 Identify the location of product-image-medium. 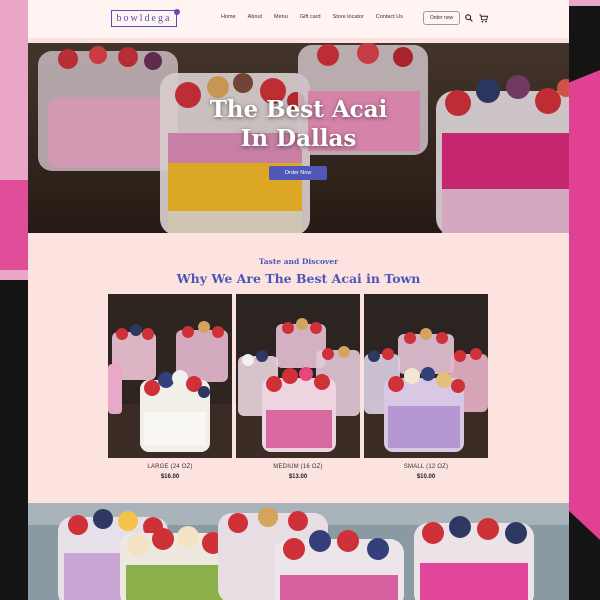
(298, 376).